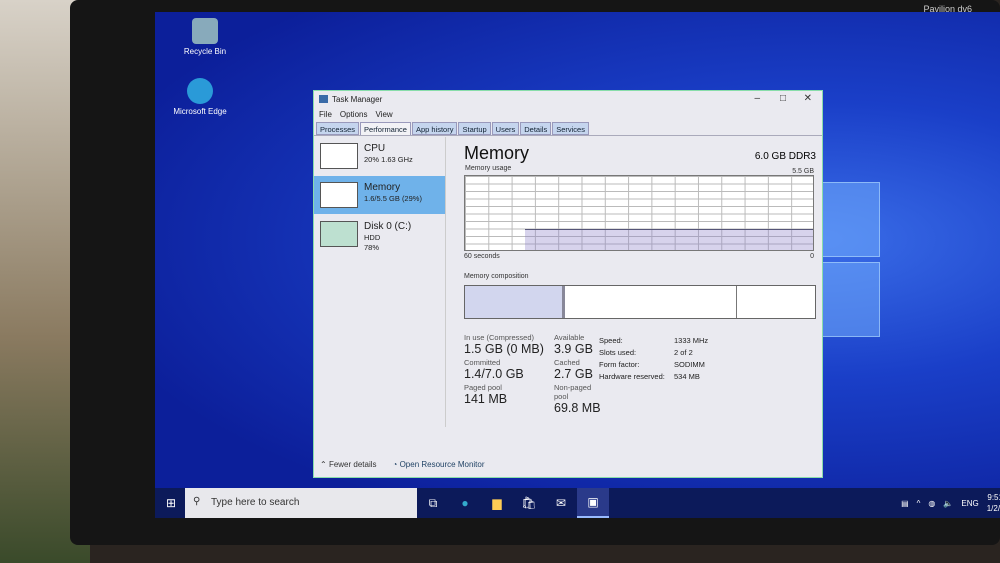 The height and width of the screenshot is (563, 1000). Describe the element at coordinates (482, 362) in the screenshot. I see `stat-label: Committed` at that location.